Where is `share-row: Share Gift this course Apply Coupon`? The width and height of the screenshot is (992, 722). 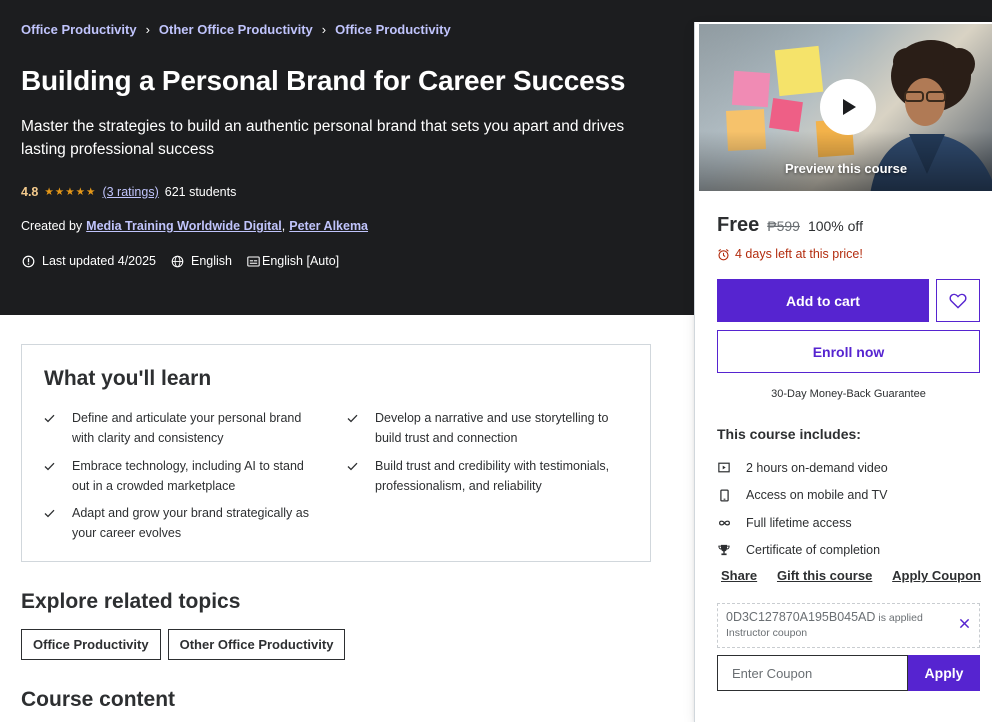 share-row: Share Gift this course Apply Coupon is located at coordinates (851, 575).